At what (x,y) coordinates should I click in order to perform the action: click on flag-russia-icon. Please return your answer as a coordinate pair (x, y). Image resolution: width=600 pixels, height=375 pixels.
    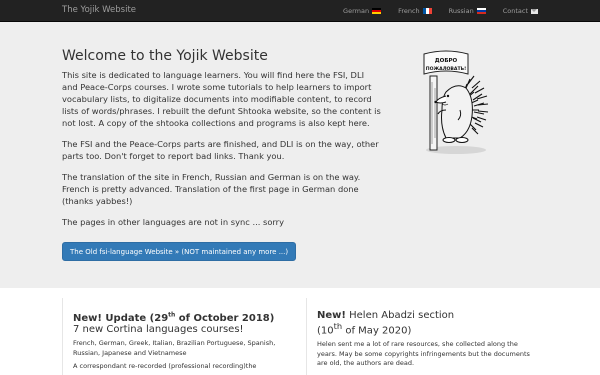
    Looking at the image, I should click on (481, 11).